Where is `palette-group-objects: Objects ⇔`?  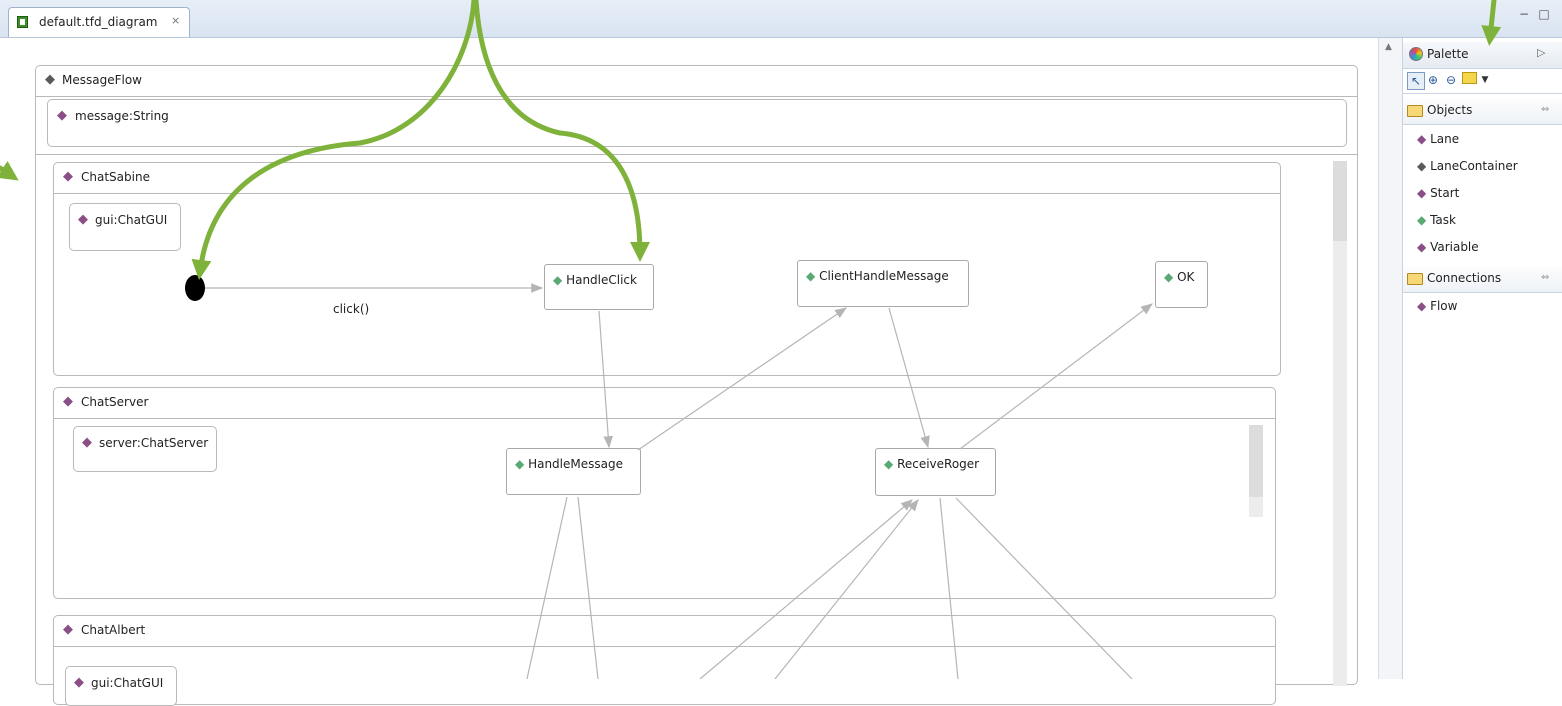 palette-group-objects: Objects ⇔ is located at coordinates (1482, 111).